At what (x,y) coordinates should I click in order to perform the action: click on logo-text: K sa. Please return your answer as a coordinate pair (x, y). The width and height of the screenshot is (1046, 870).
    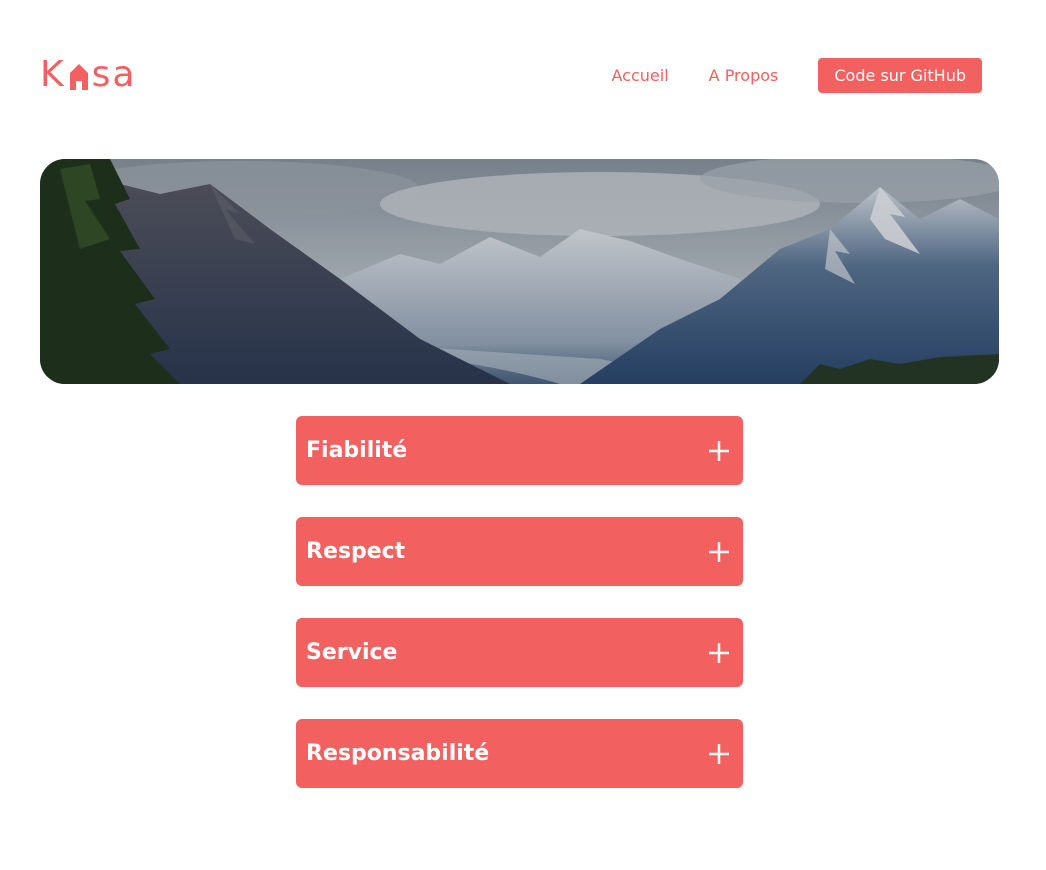
    Looking at the image, I should click on (88, 75).